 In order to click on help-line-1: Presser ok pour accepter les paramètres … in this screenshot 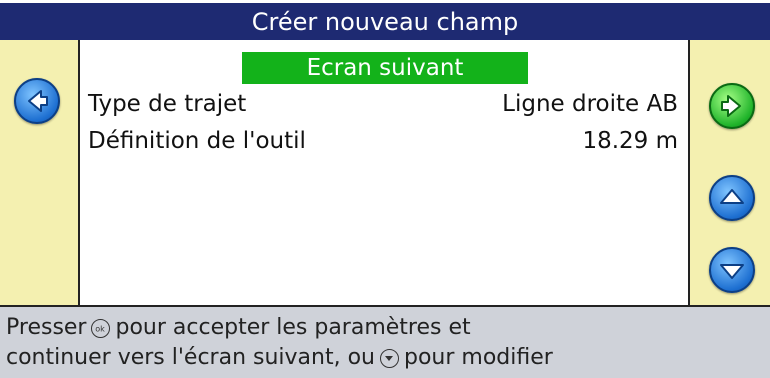, I will do `click(388, 328)`.